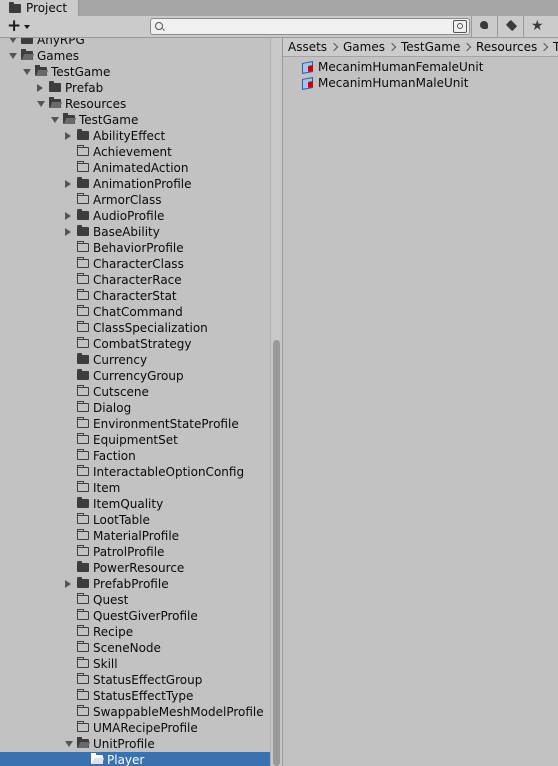 The image size is (558, 766). Describe the element at coordinates (536, 26) in the screenshot. I see `favorites-button: ★` at that location.